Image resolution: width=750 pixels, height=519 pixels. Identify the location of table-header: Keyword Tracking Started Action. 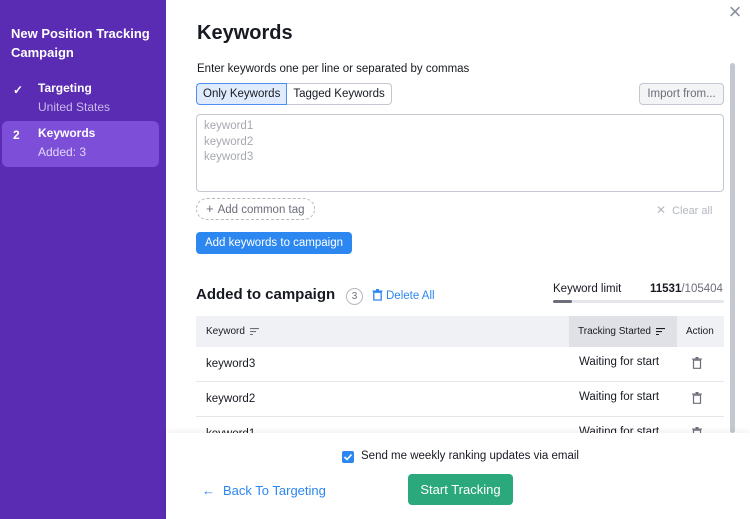
(460, 331).